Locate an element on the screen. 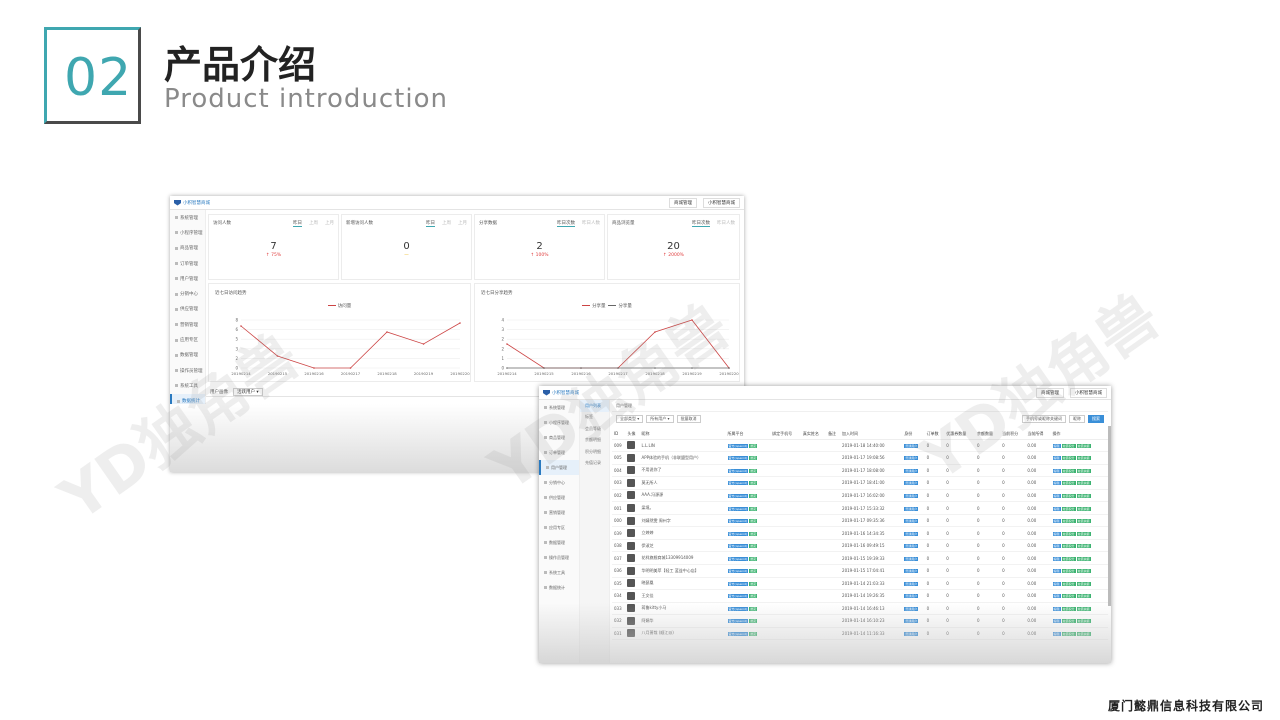 This screenshot has width=1280, height=720. search-input: 手机号或昵称关键词 is located at coordinates (1044, 419).